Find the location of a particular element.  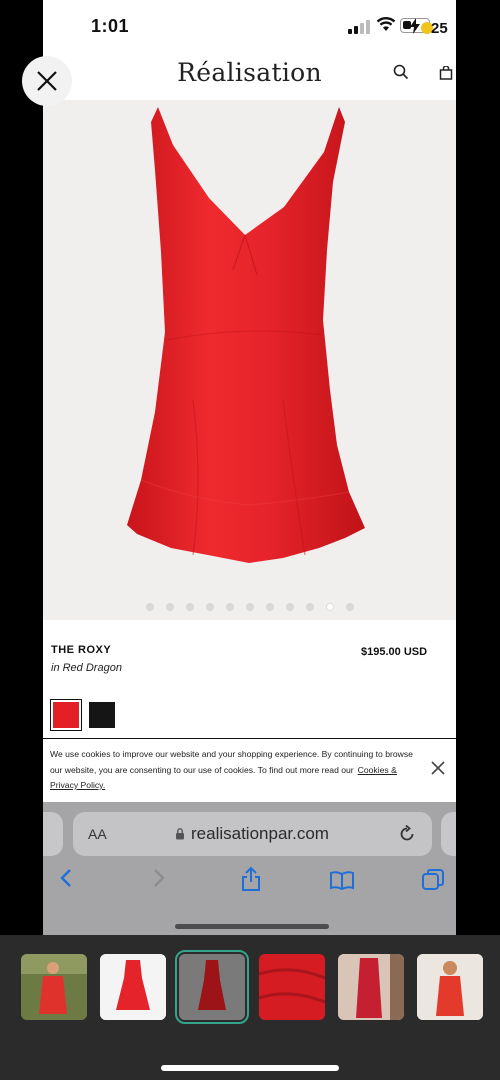

bag-icon is located at coordinates (446, 73).